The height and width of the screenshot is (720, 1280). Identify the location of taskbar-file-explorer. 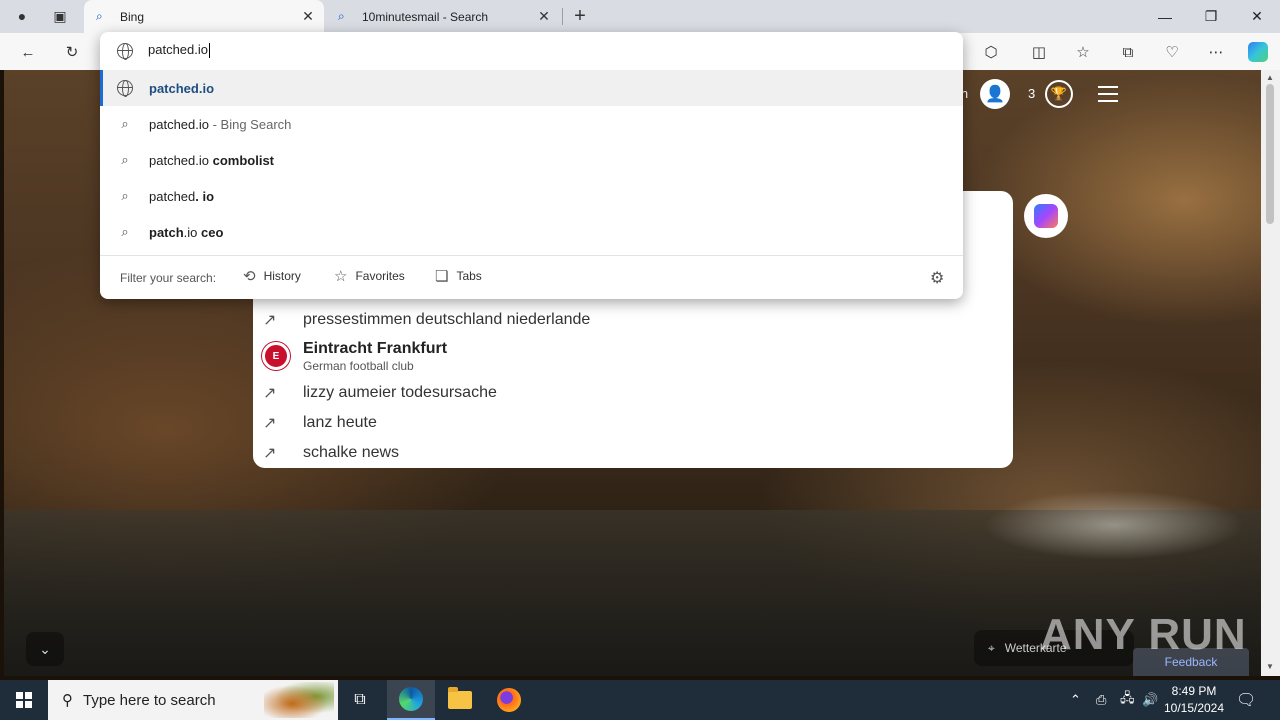
(460, 700).